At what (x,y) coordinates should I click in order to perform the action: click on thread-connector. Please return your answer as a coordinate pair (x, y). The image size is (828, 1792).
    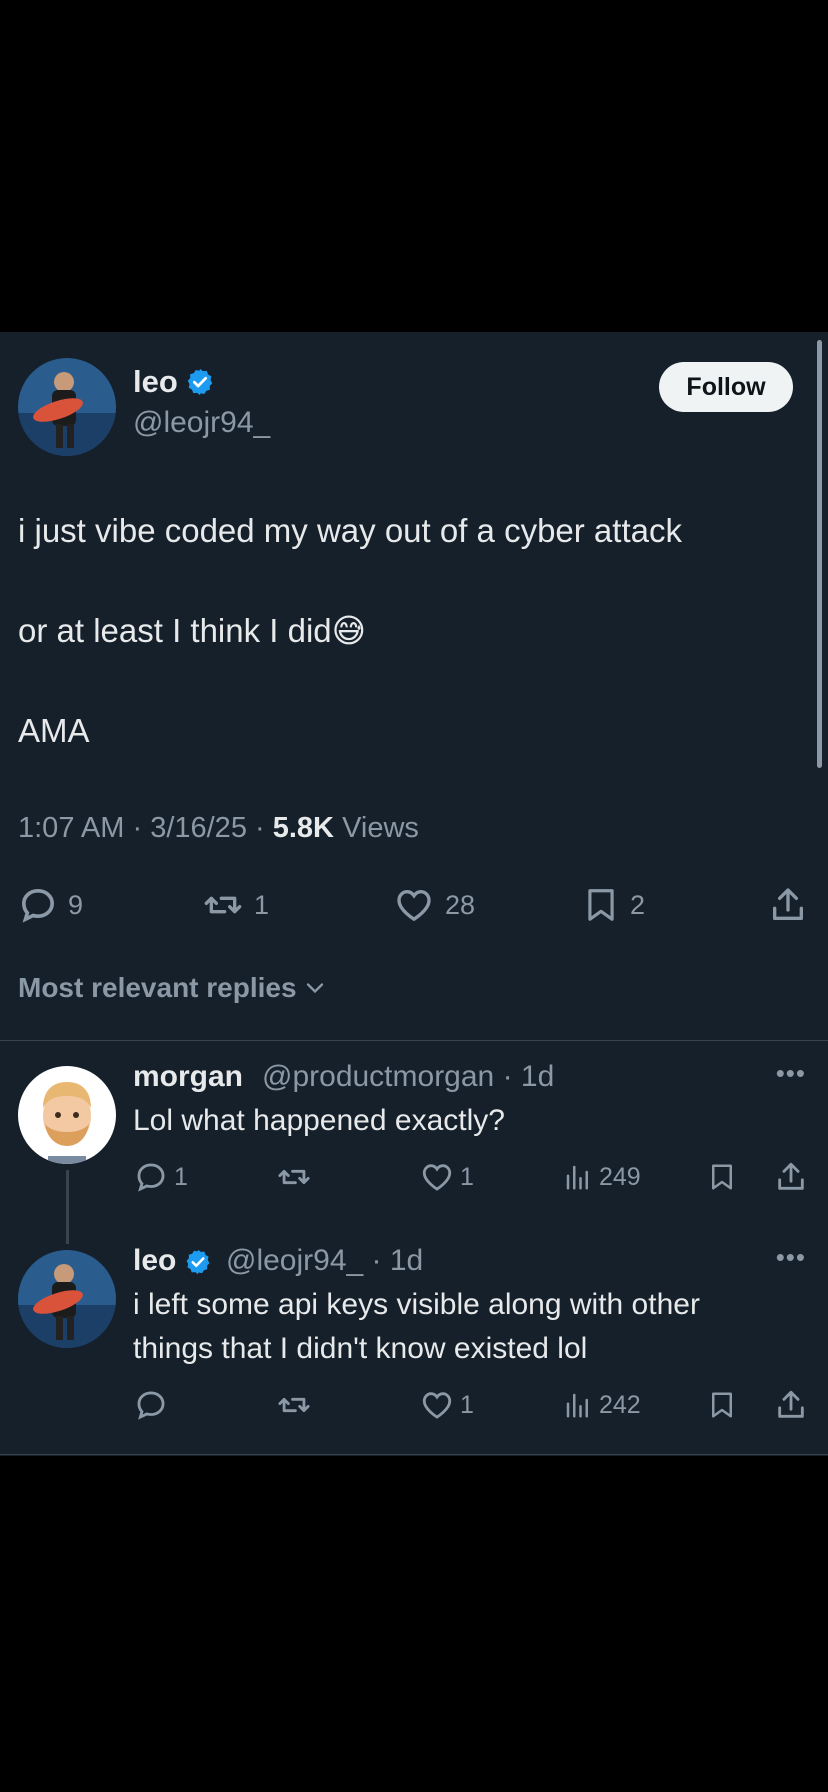
    Looking at the image, I should click on (67, 1207).